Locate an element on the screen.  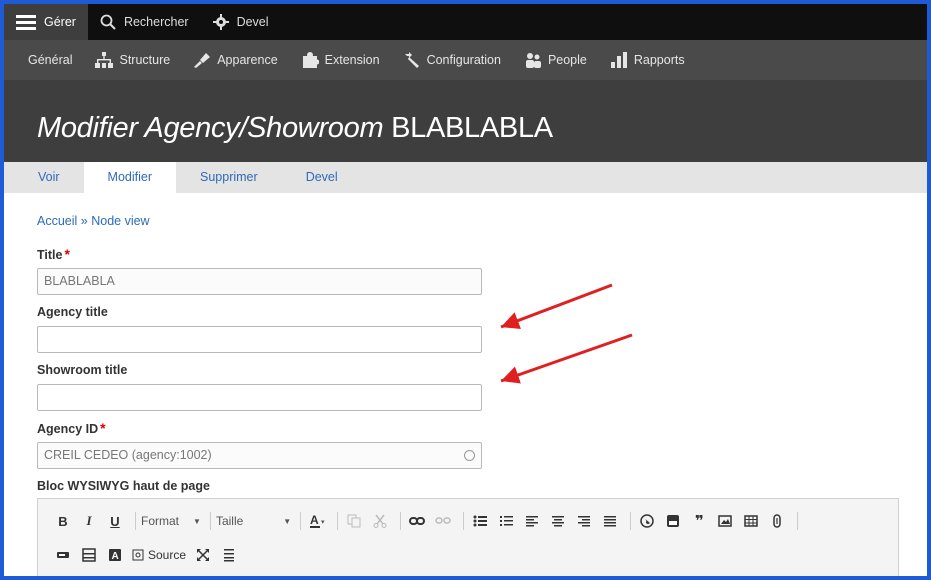
format-dropdown-label: Format is located at coordinates (160, 521).